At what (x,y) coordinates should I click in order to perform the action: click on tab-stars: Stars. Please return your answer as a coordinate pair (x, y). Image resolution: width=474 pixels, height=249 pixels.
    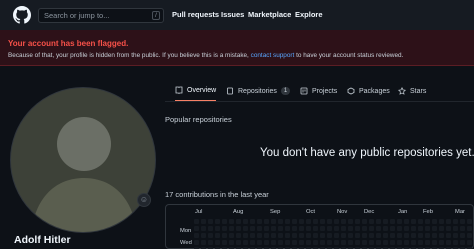
    Looking at the image, I should click on (412, 91).